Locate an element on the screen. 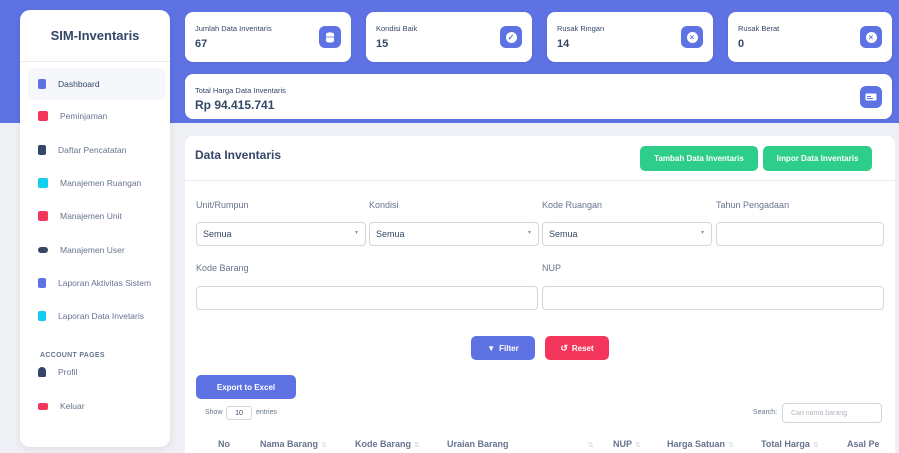 This screenshot has width=899, height=453. sidebar-item-manajemen-ruangan: Manajemen Ruangan is located at coordinates (97, 183).